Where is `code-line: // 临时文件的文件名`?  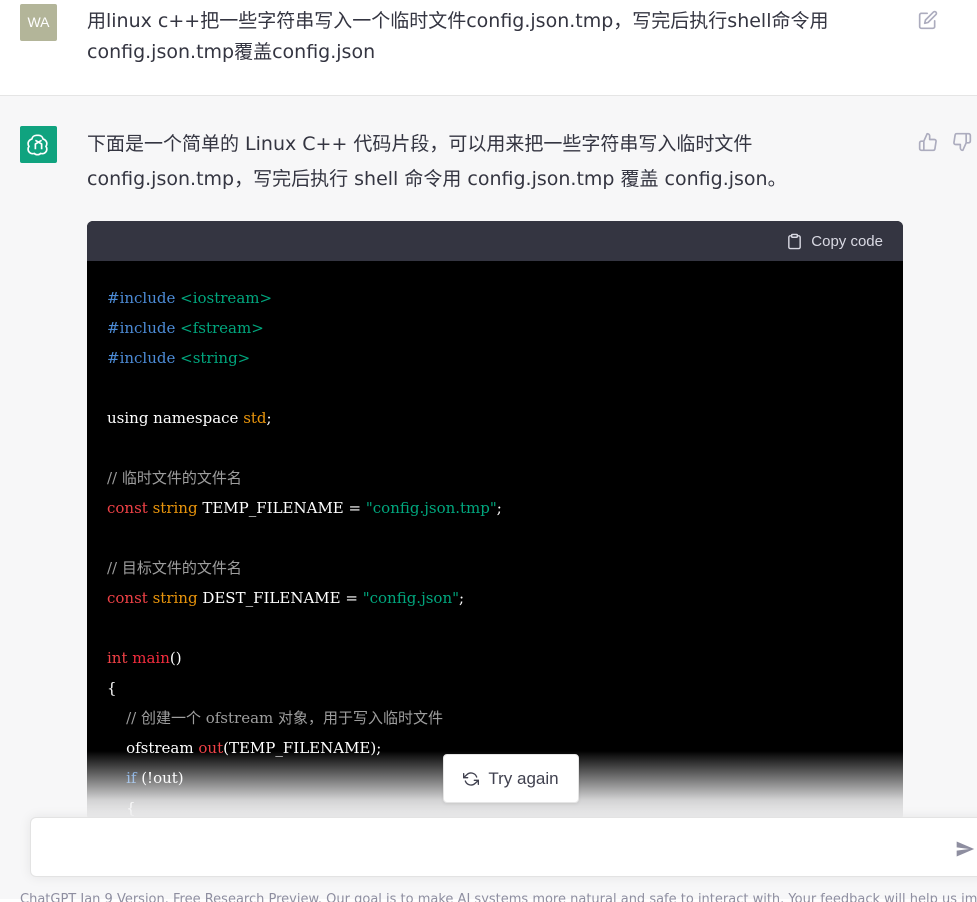
code-line: // 临时文件的文件名 is located at coordinates (174, 478).